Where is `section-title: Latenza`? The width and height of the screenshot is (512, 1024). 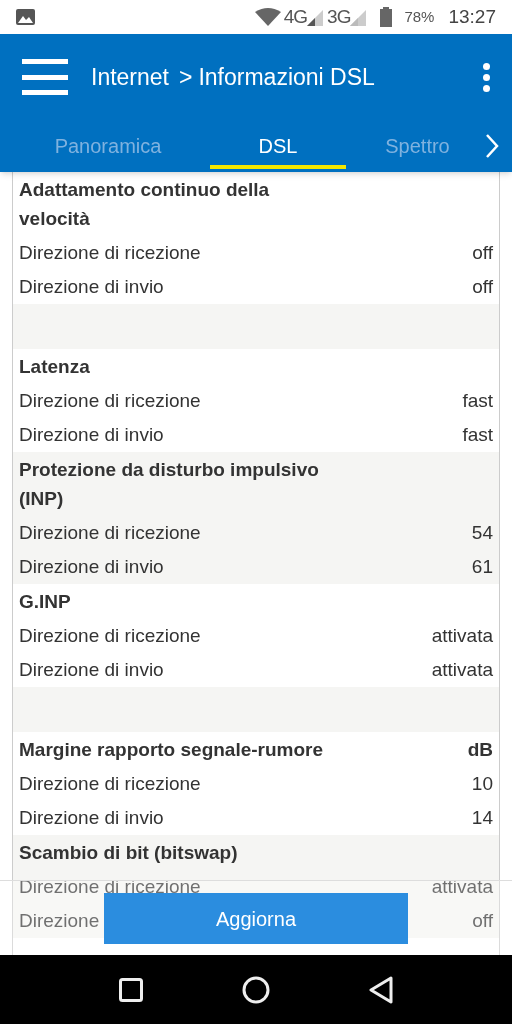
section-title: Latenza is located at coordinates (55, 367).